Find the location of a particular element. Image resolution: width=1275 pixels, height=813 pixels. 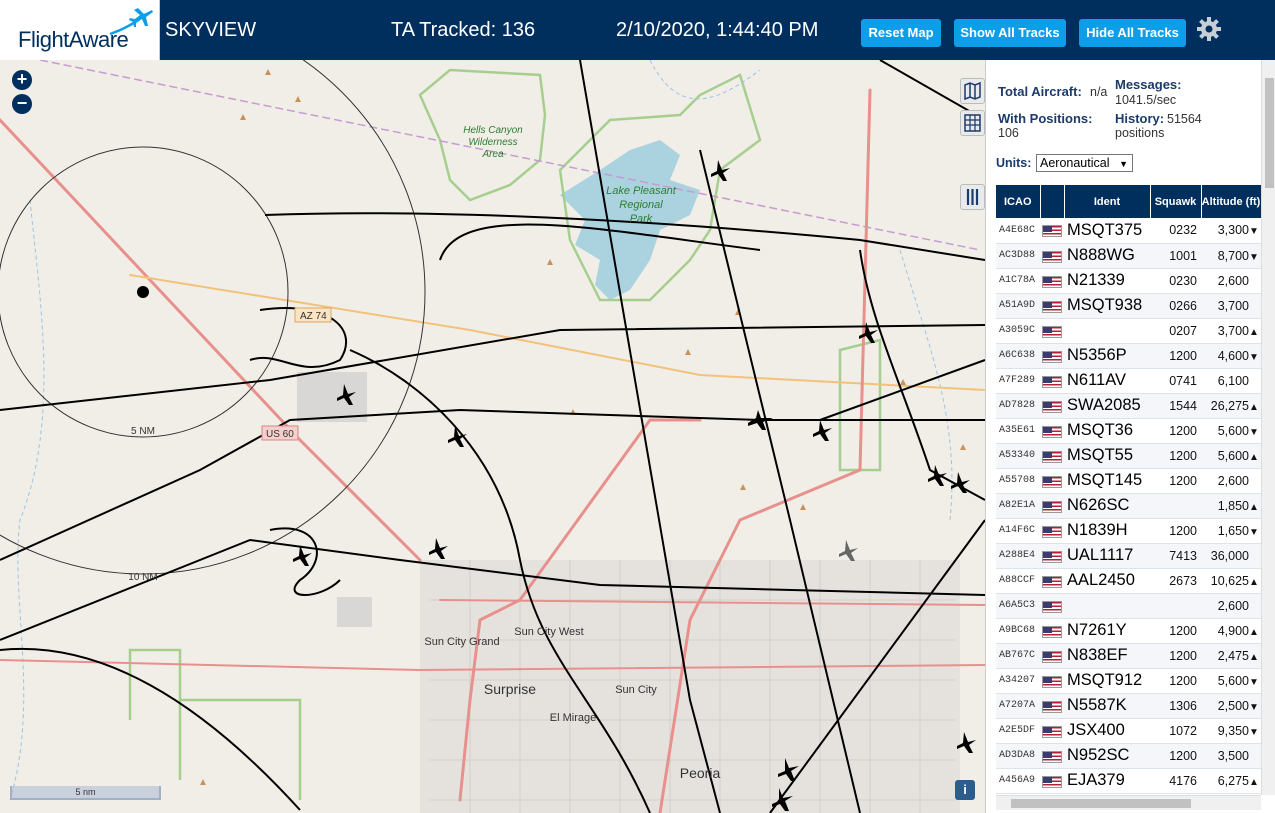

altitude-cell: 5,600▲ is located at coordinates (1231, 456).